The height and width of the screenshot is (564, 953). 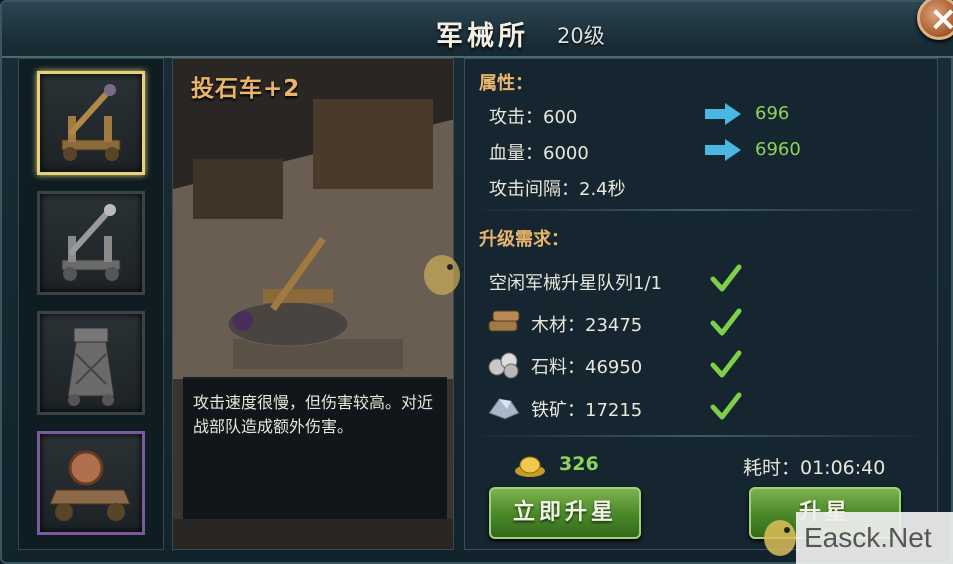 I want to click on unit-name: 投石车+2, so click(x=246, y=89).